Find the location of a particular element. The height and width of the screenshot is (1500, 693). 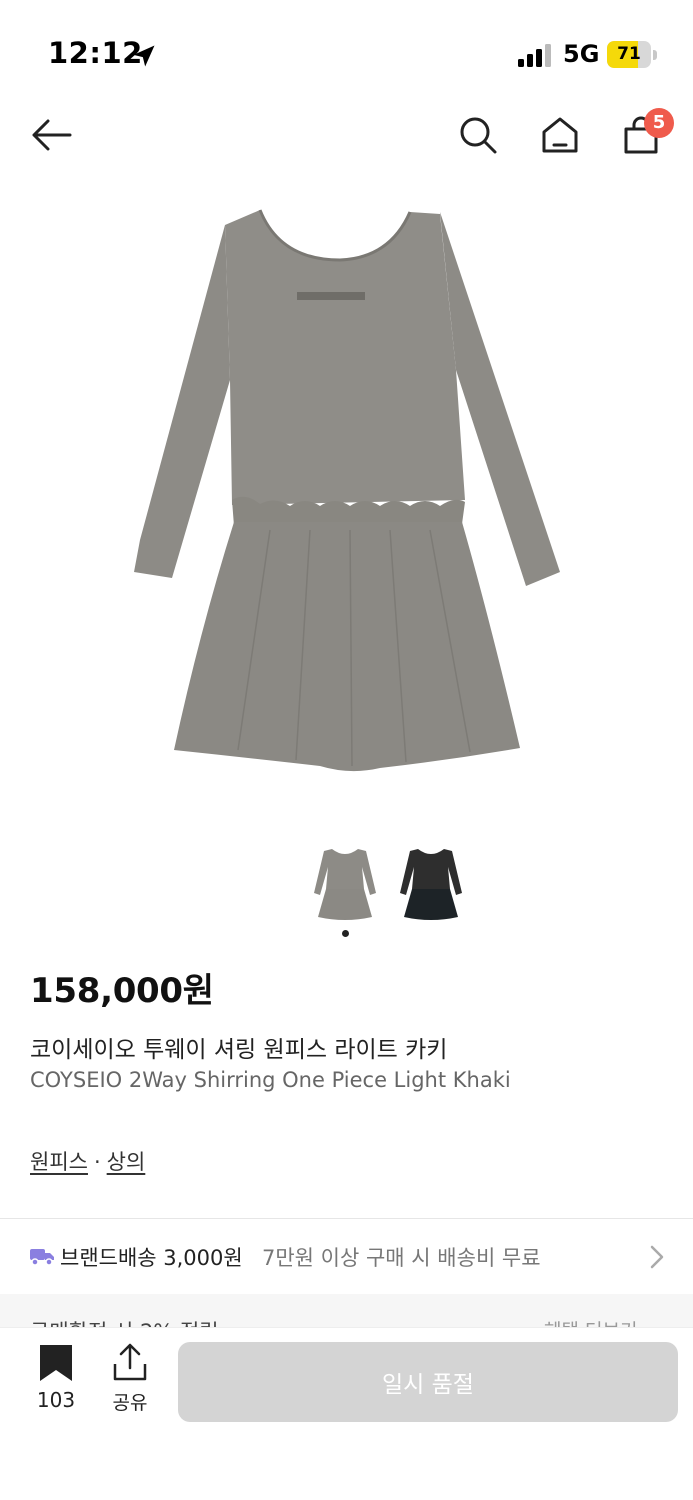

truck-icon is located at coordinates (42, 1257).